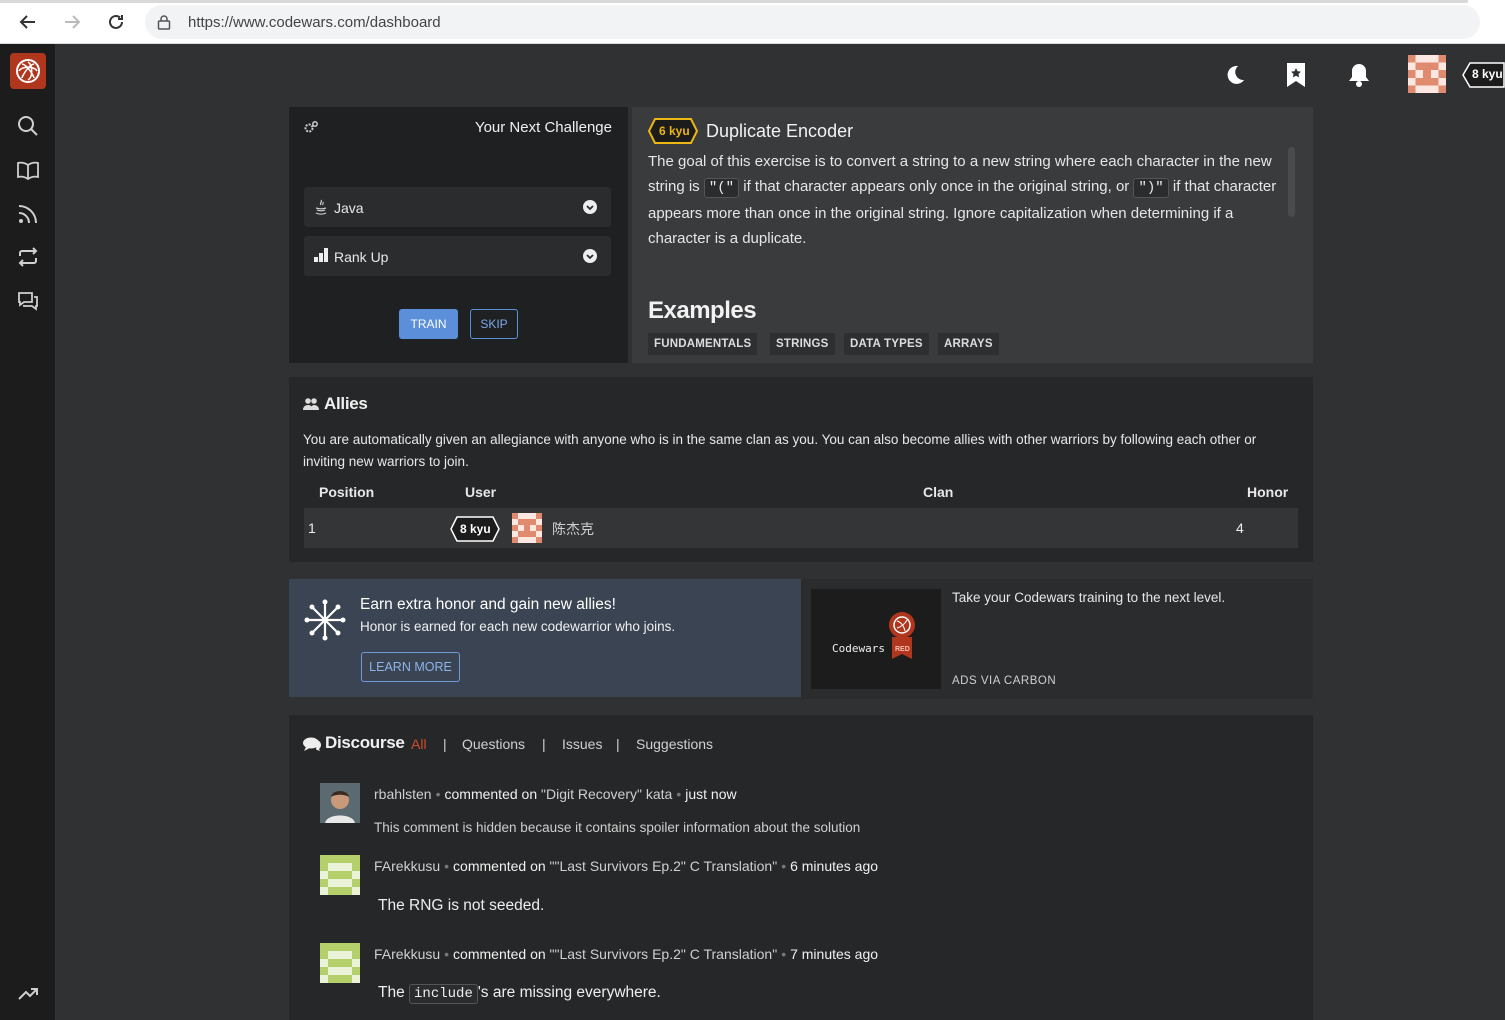  Describe the element at coordinates (703, 344) in the screenshot. I see `tag-fundamentals: FUNDAMENTALS` at that location.